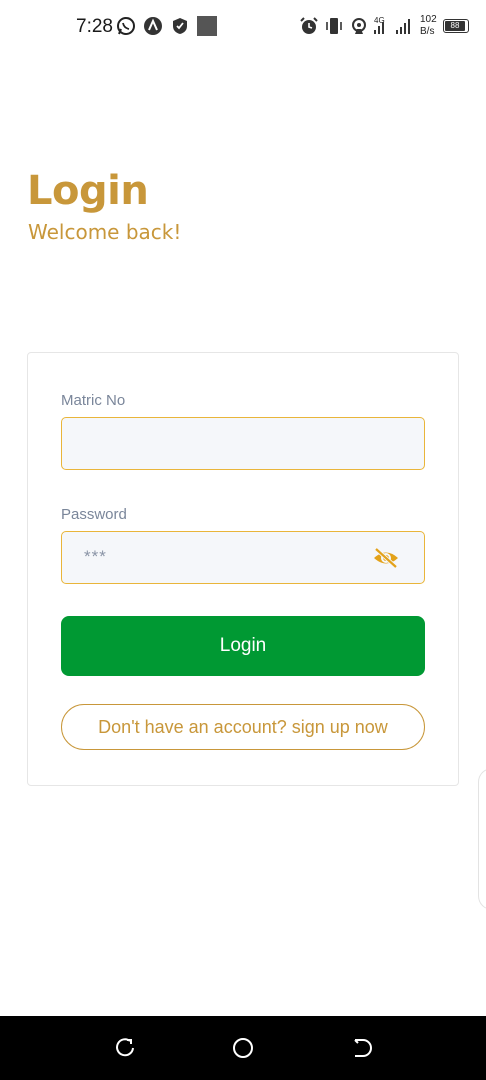  What do you see at coordinates (125, 1048) in the screenshot?
I see `recents-icon` at bounding box center [125, 1048].